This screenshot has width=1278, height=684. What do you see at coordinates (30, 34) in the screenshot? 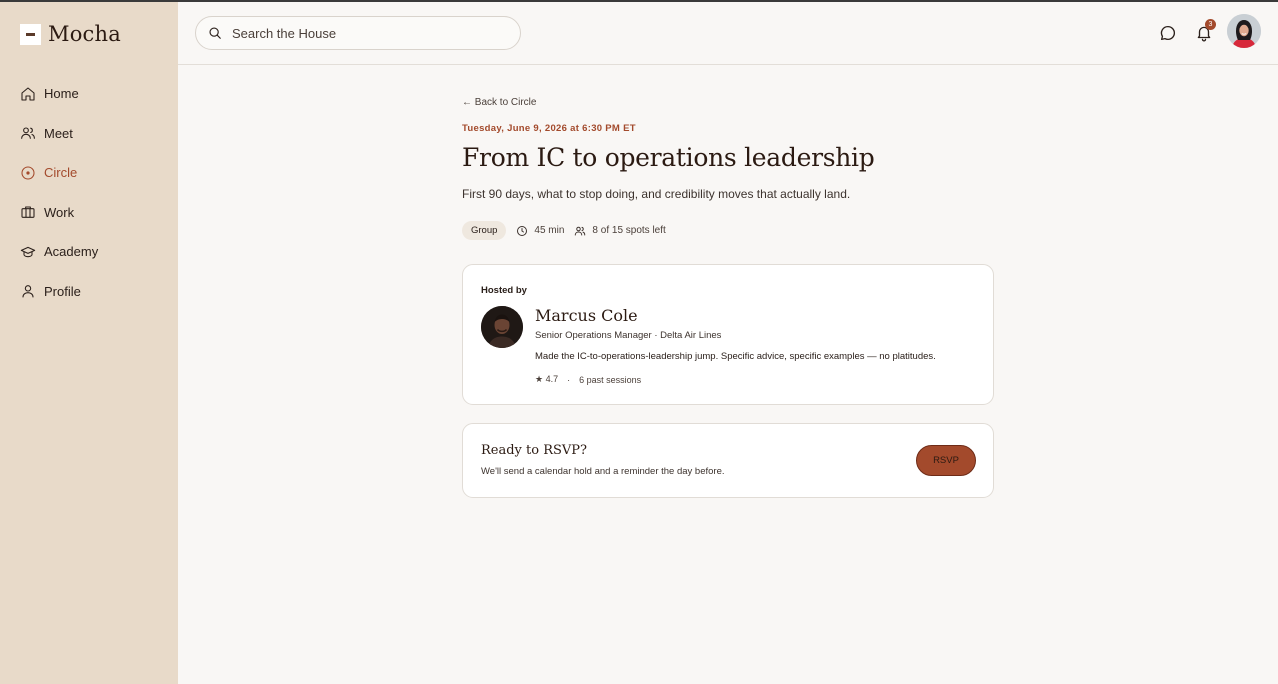
I see `brand-logo` at bounding box center [30, 34].